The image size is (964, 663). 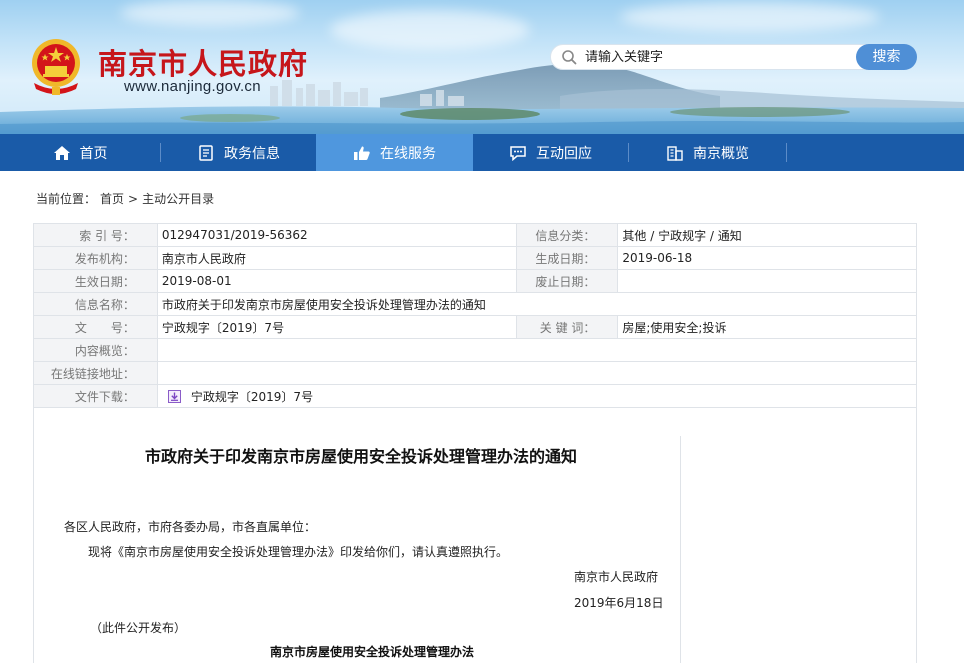 I want to click on expiry-date-value, so click(x=767, y=281).